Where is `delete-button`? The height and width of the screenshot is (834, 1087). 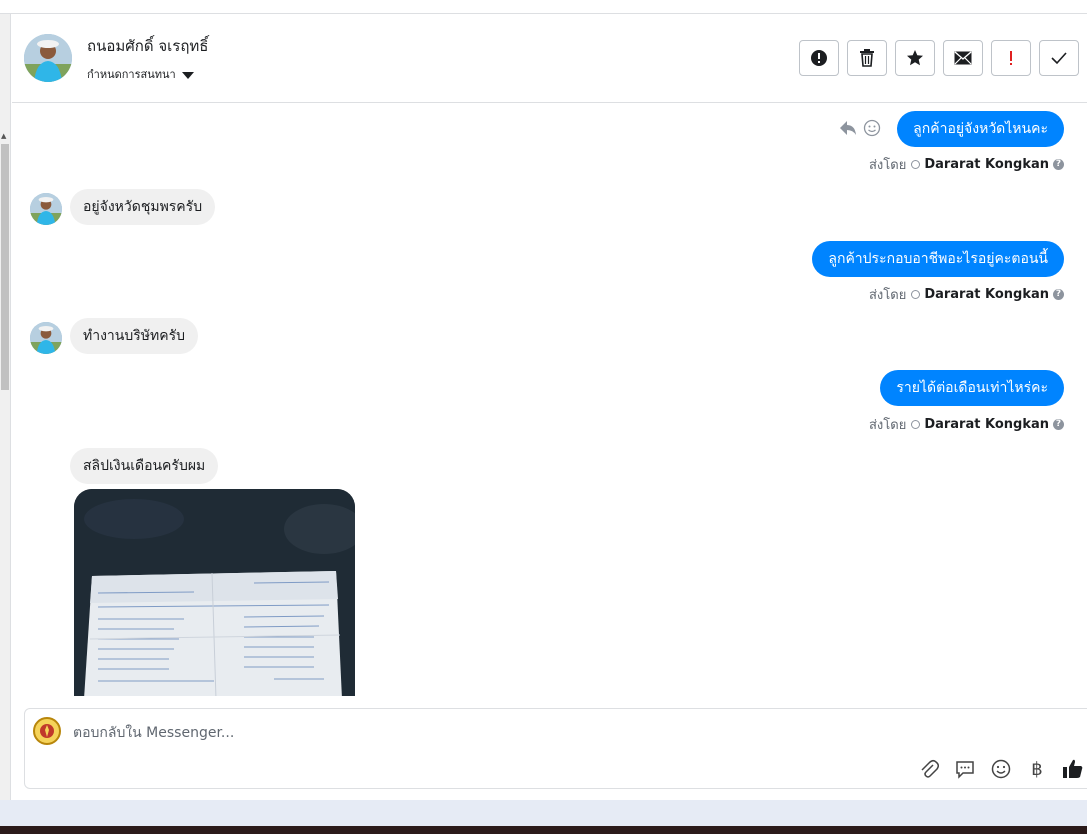 delete-button is located at coordinates (867, 58).